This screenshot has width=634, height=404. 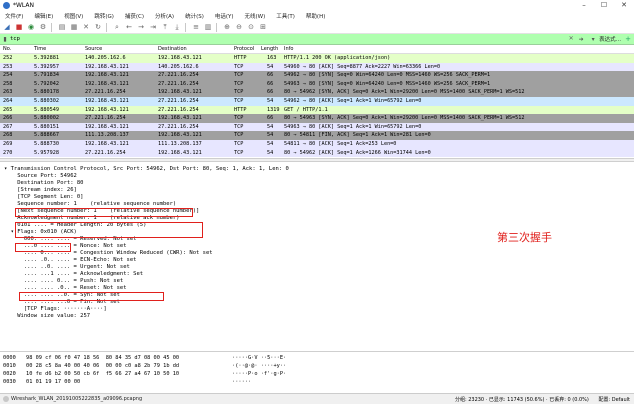 I want to click on start-capture-icon: ◢, so click(x=7, y=27).